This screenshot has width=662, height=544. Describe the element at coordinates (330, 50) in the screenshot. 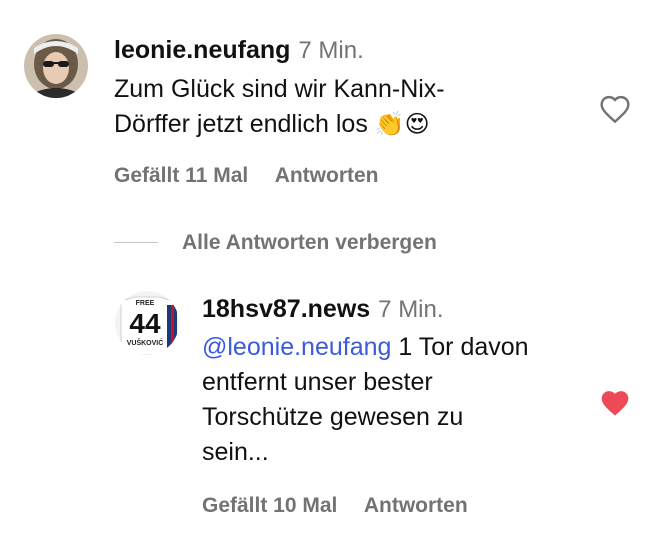

I see `comment-timestamp: 7 Min.` at that location.